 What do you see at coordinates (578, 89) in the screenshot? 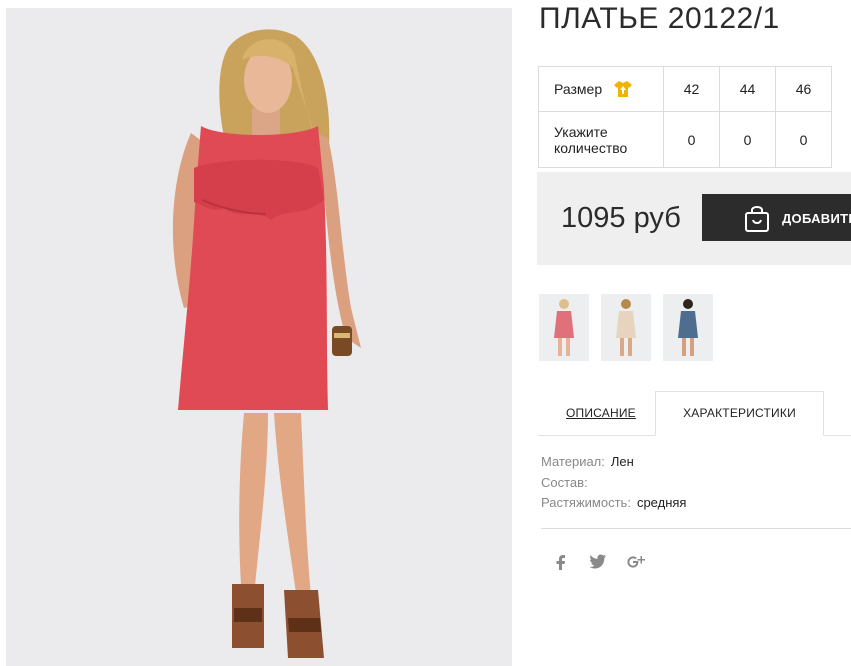
I see `size-label: Размер` at bounding box center [578, 89].